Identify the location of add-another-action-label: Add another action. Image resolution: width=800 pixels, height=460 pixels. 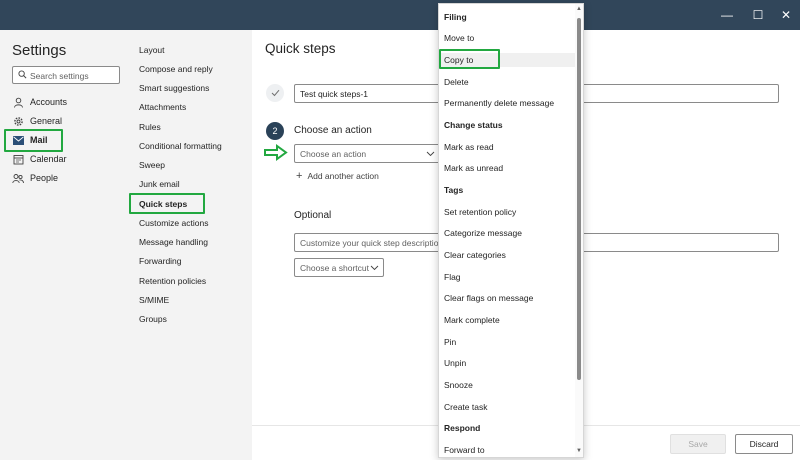
(343, 176).